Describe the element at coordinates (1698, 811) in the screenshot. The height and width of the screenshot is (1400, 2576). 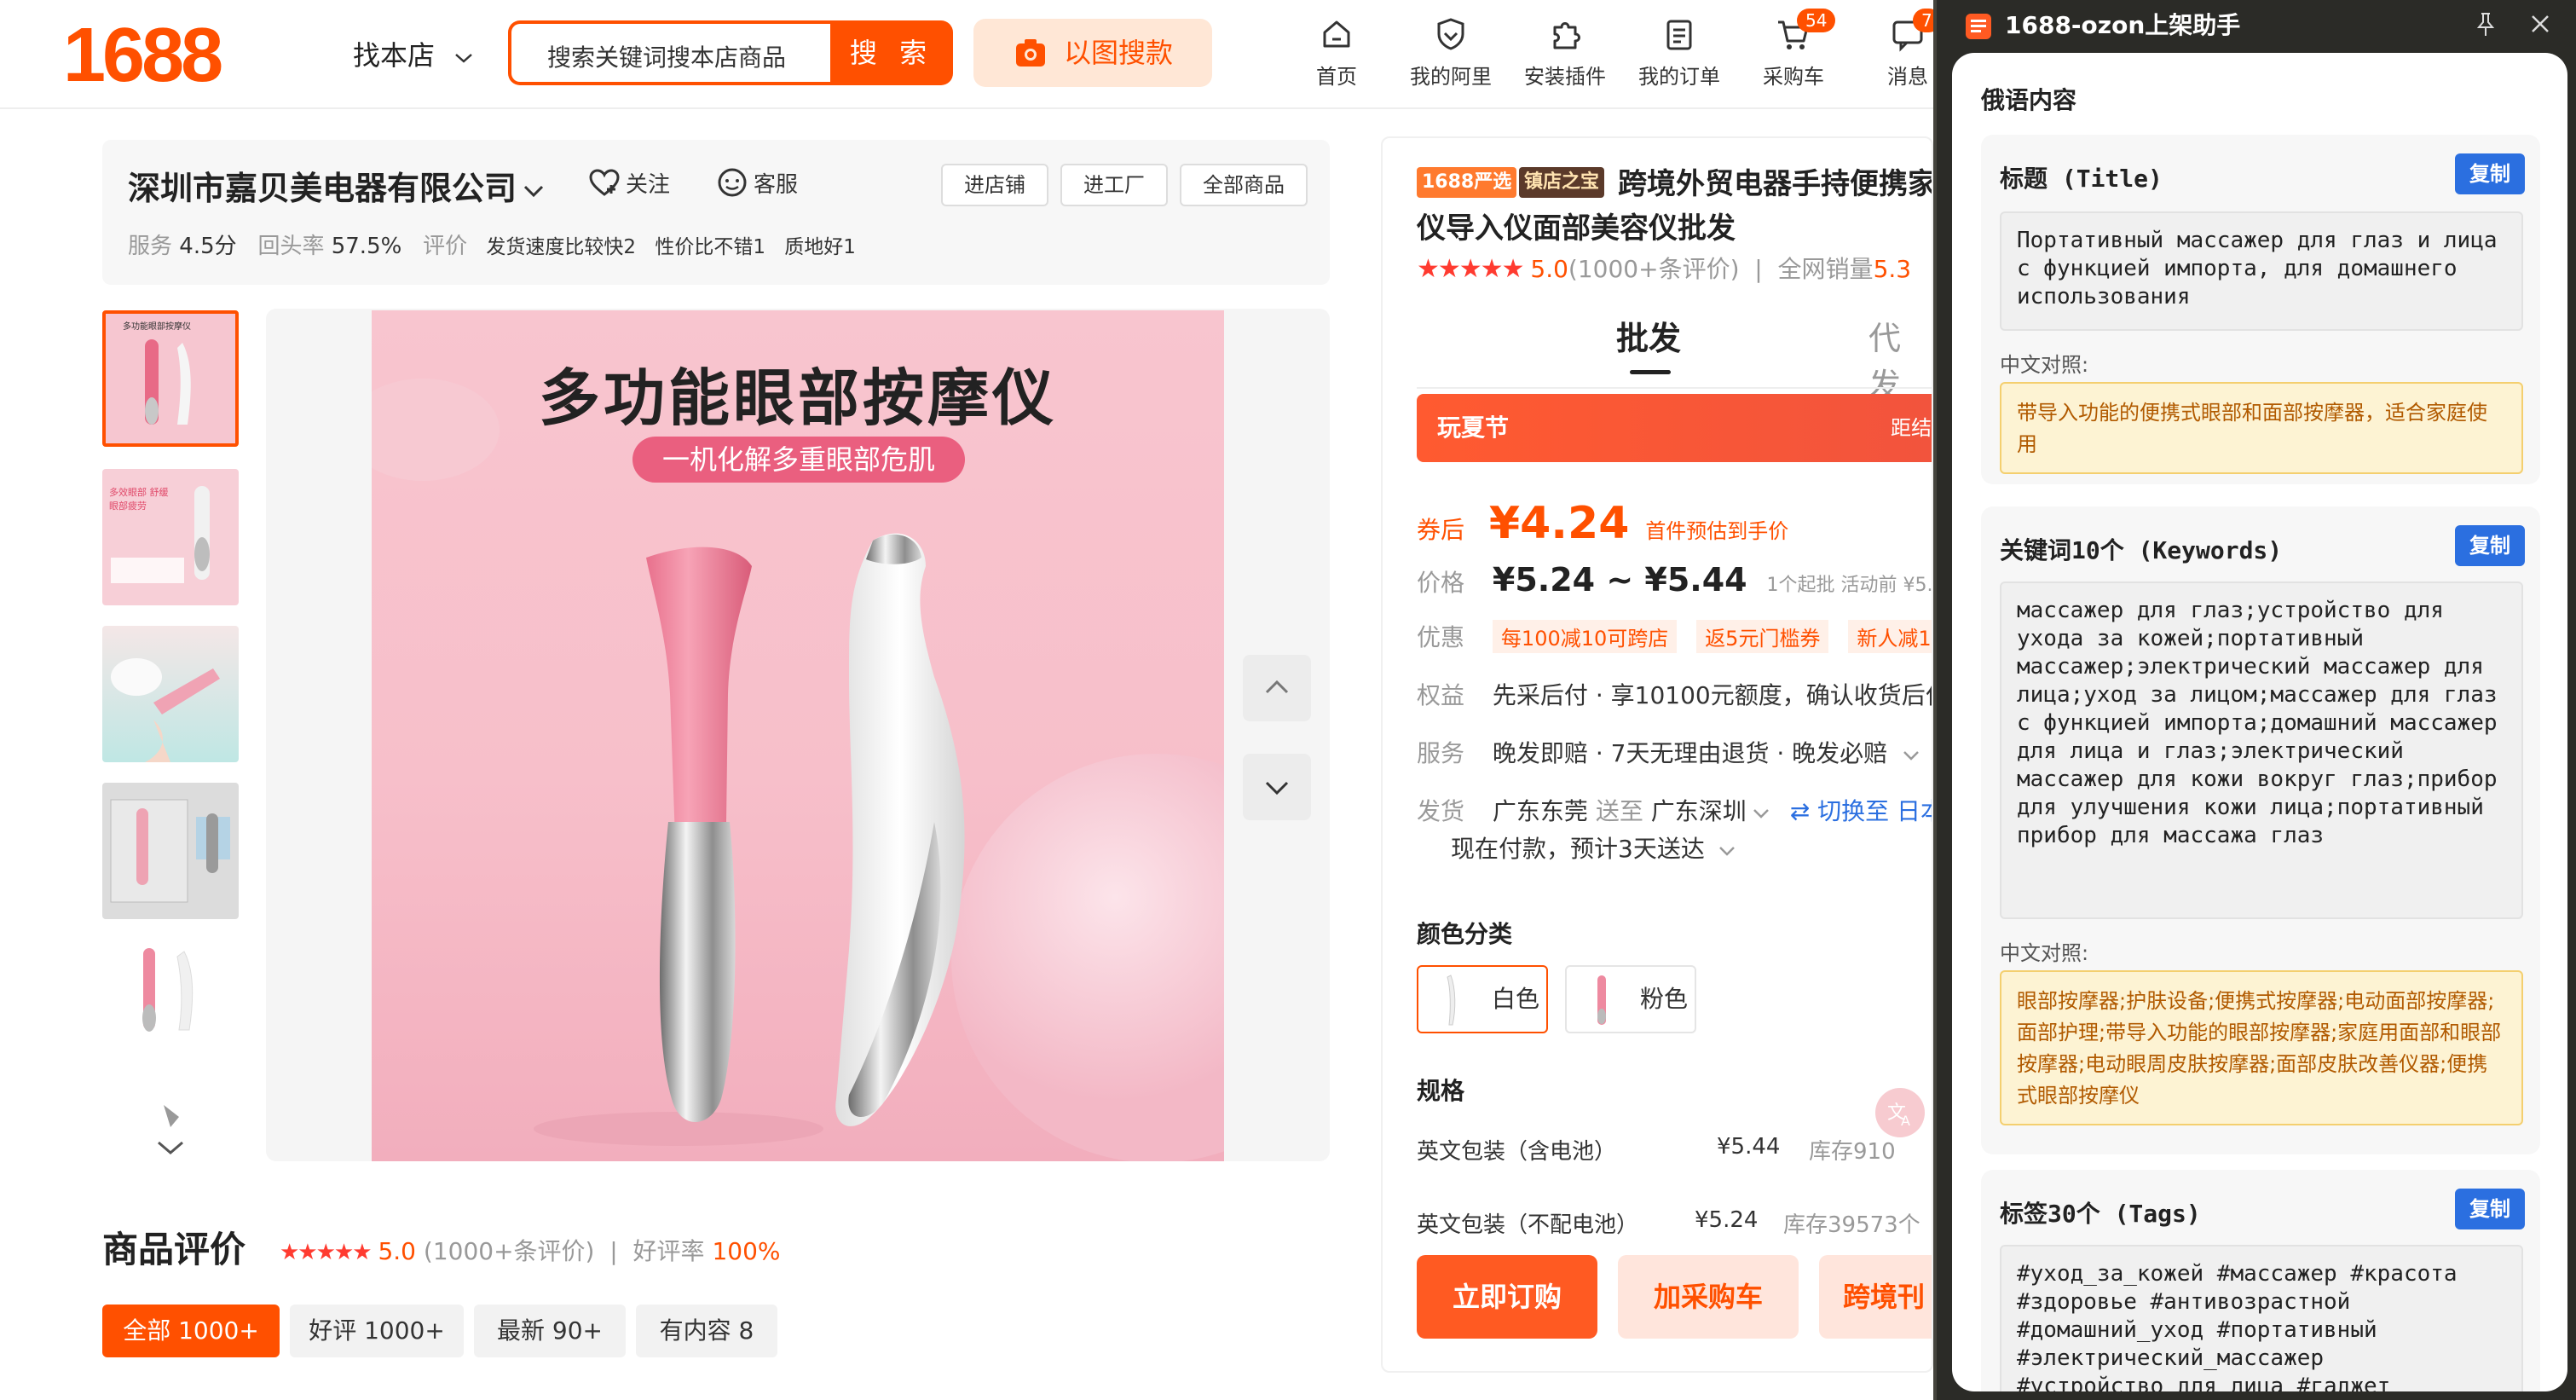
I see `ship-to: 广东深圳` at that location.